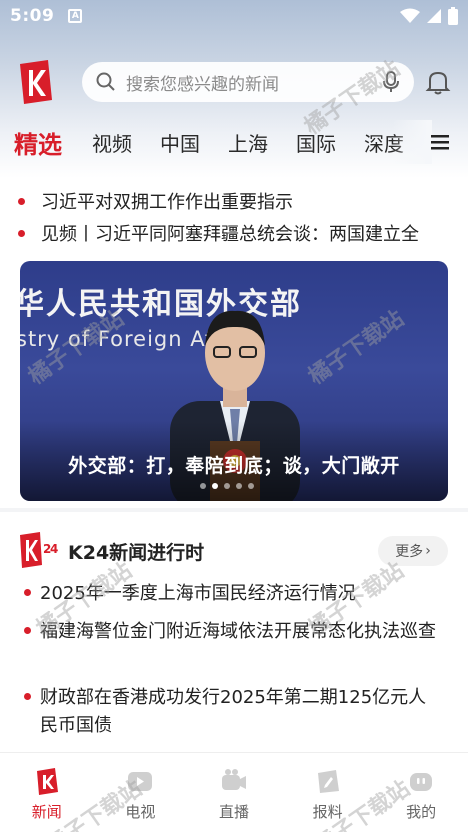 The height and width of the screenshot is (832, 468). I want to click on tab-featured: 精选, so click(38, 142).